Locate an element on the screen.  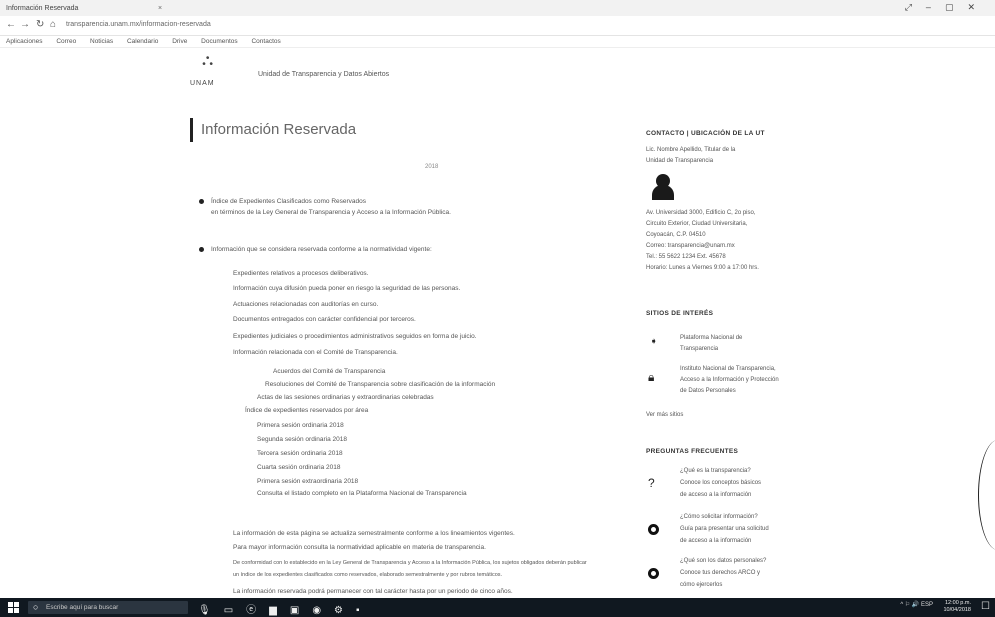
page-title: Información Reservada is located at coordinates (273, 130).